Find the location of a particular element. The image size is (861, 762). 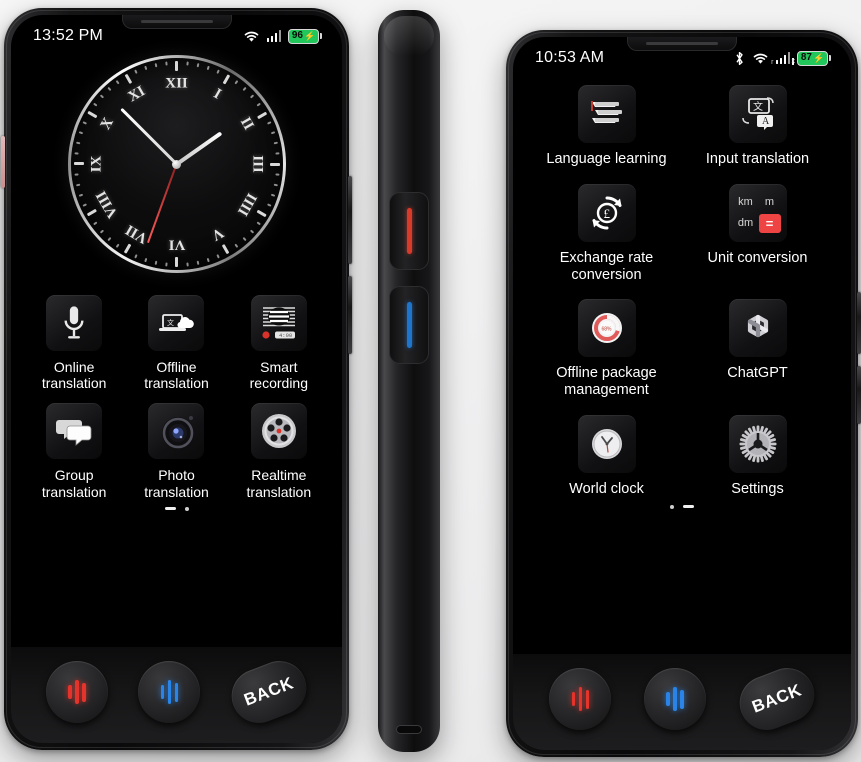

voice-recorder-icon: 4:00 is located at coordinates (278, 323).